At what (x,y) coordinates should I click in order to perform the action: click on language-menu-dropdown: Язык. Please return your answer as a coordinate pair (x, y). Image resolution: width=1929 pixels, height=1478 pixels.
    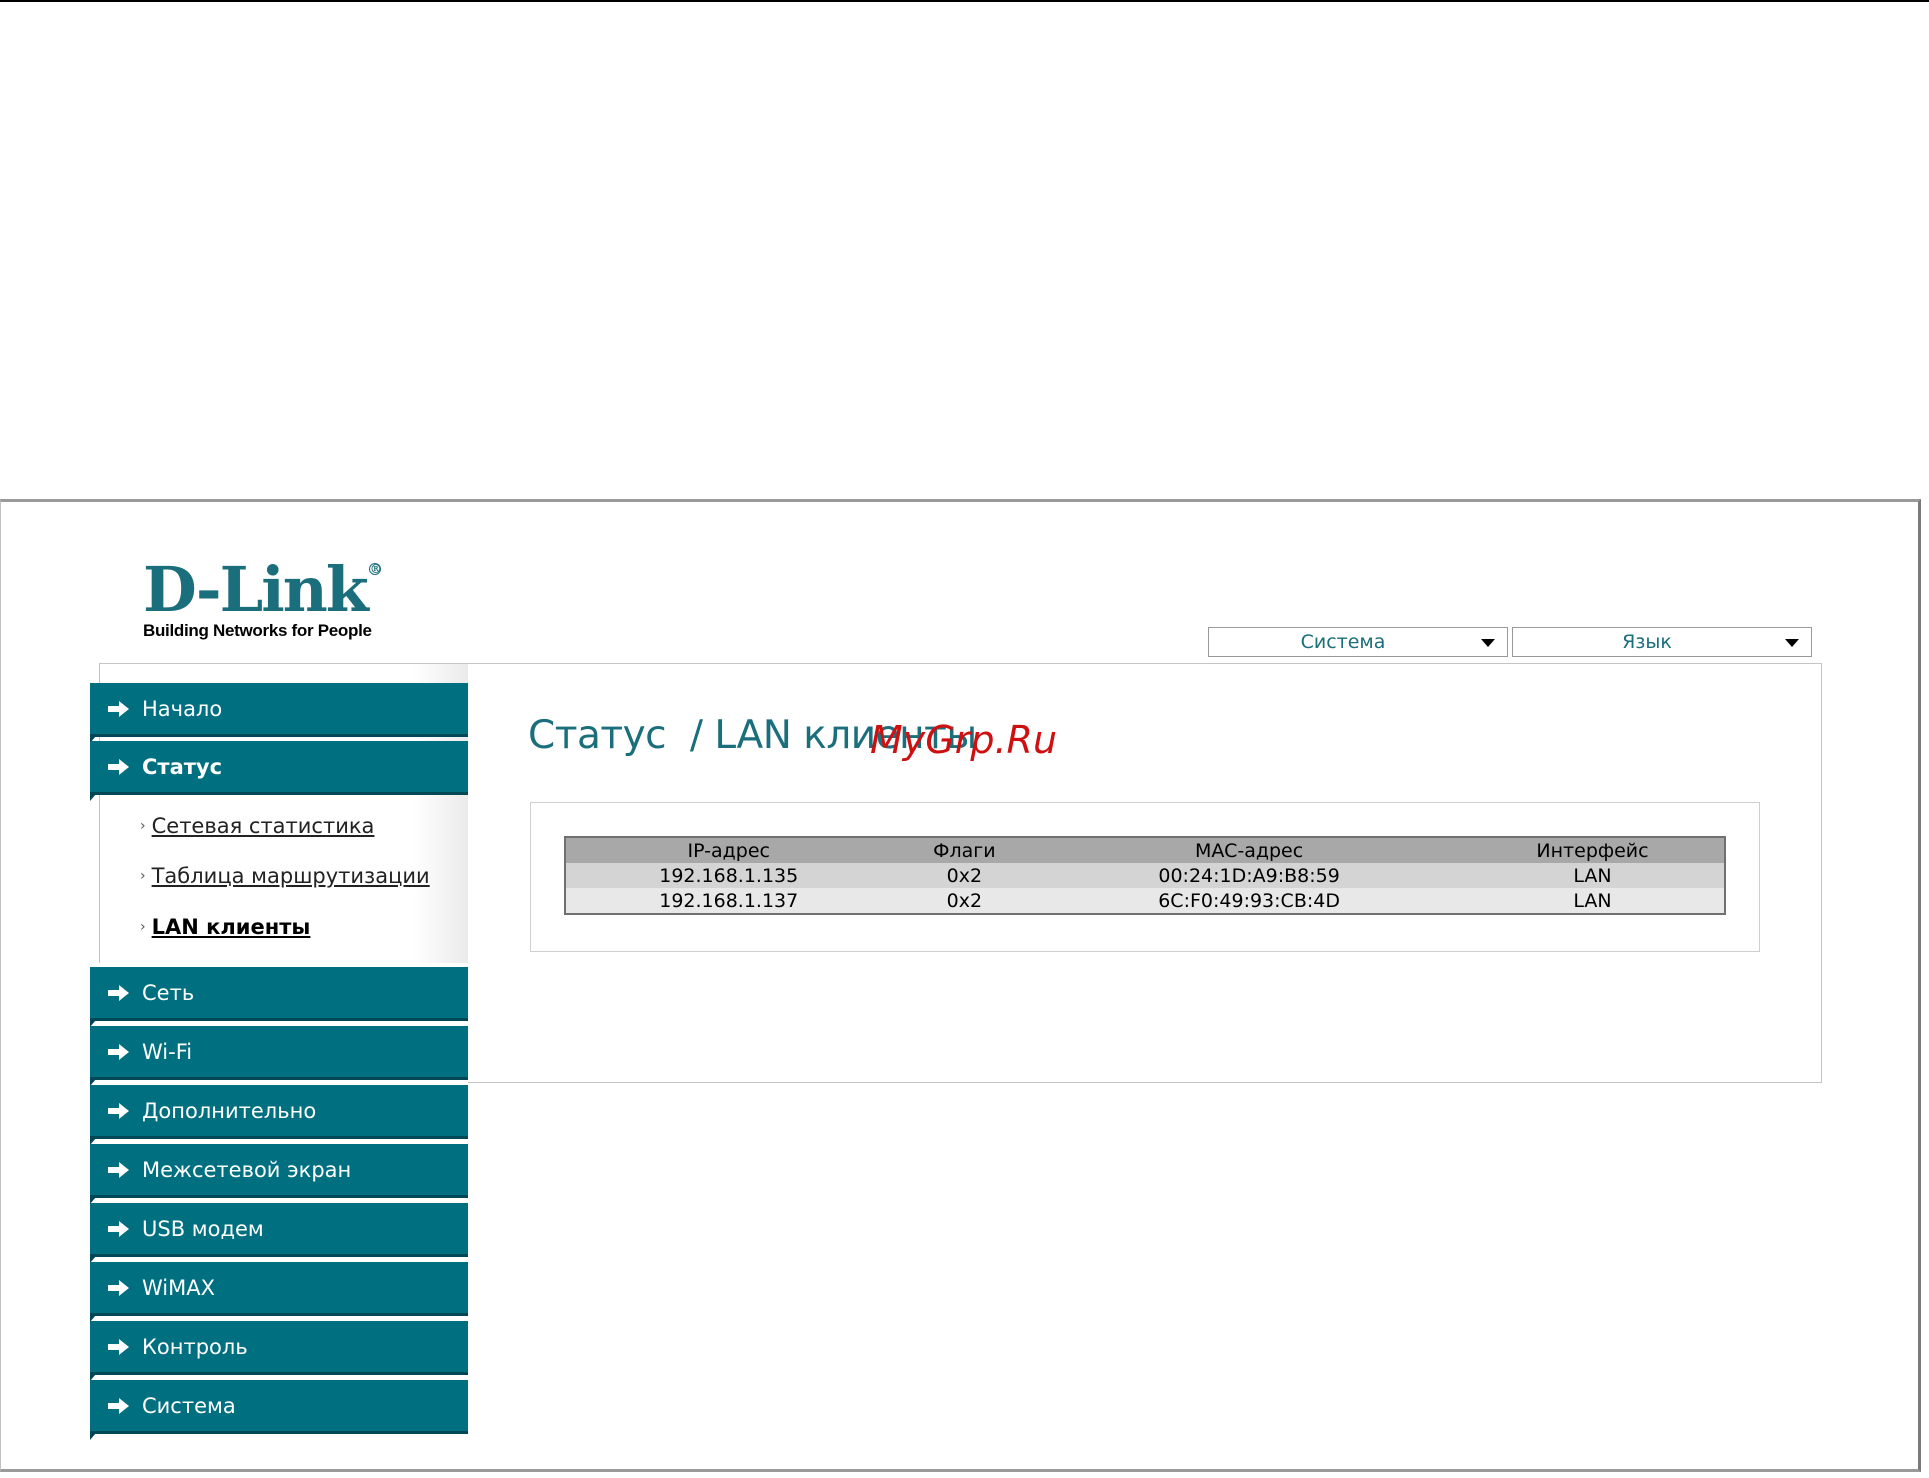
    Looking at the image, I should click on (1662, 642).